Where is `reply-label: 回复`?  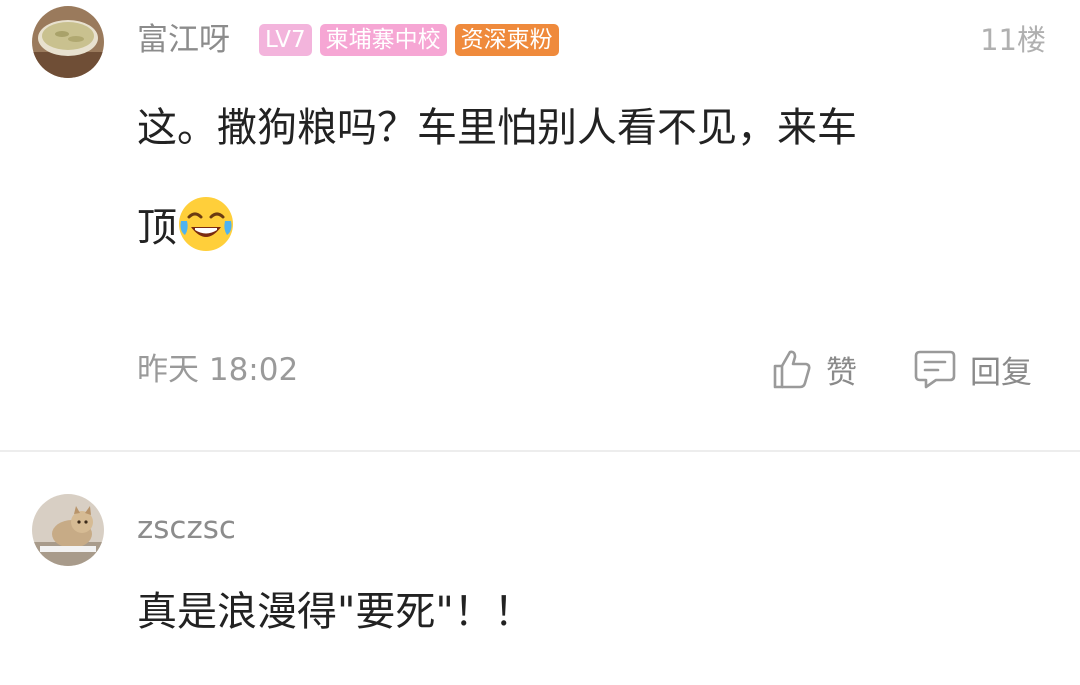 reply-label: 回复 is located at coordinates (1001, 372).